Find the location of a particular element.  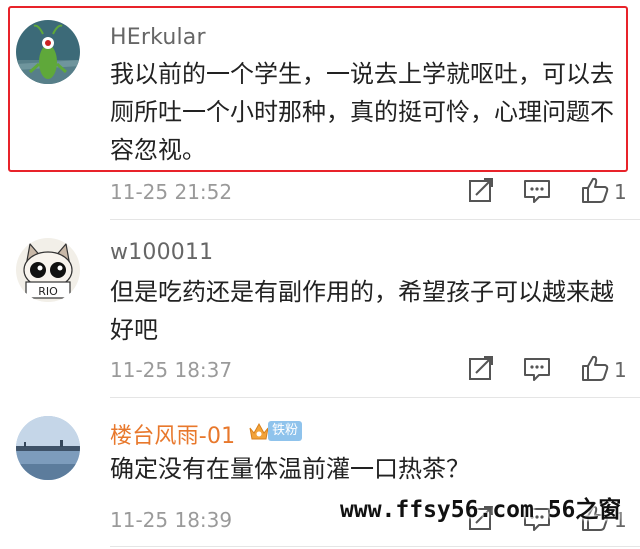

watermark-text: www.ffsy56.com 56之窗 is located at coordinates (481, 510).